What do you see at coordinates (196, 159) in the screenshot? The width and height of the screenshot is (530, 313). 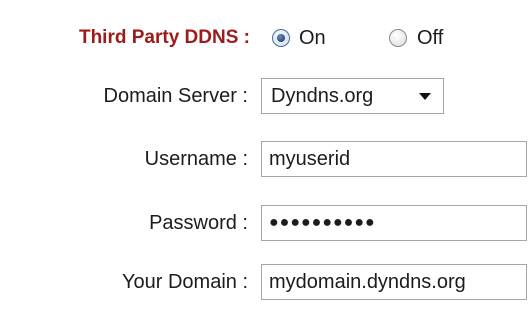 I see `username-label: Username :` at bounding box center [196, 159].